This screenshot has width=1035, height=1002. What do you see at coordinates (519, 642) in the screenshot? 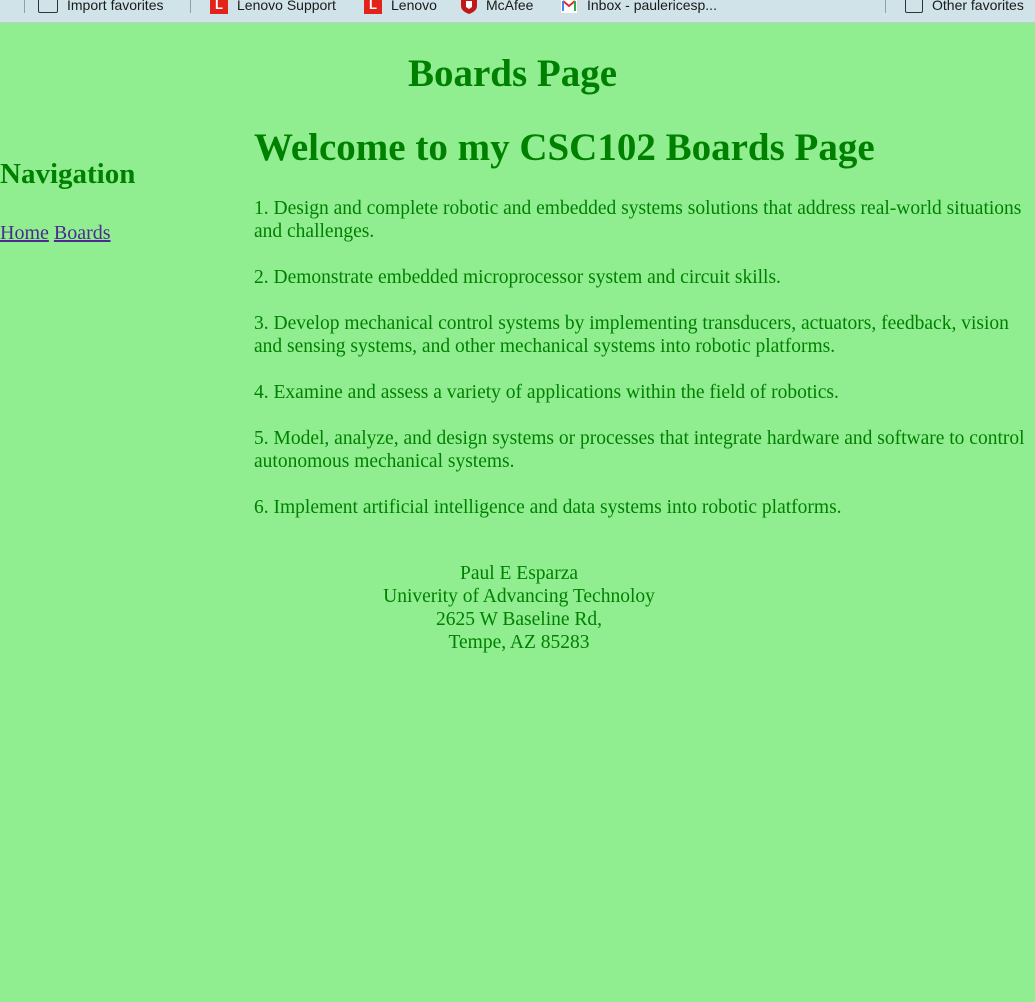
I see `footer-city: Tempe, AZ 85283` at bounding box center [519, 642].